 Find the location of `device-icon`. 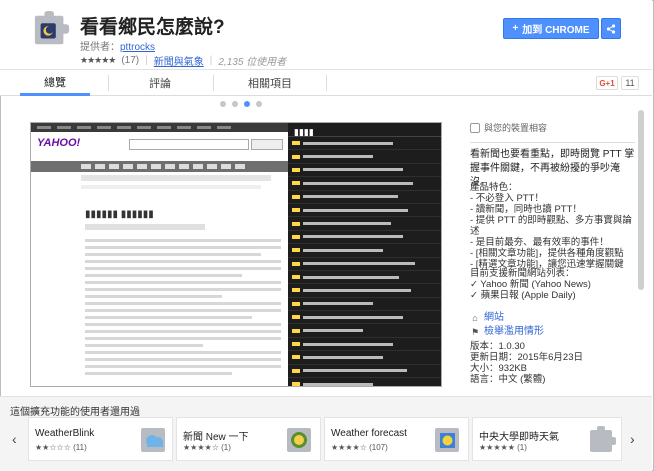

device-icon is located at coordinates (475, 127).